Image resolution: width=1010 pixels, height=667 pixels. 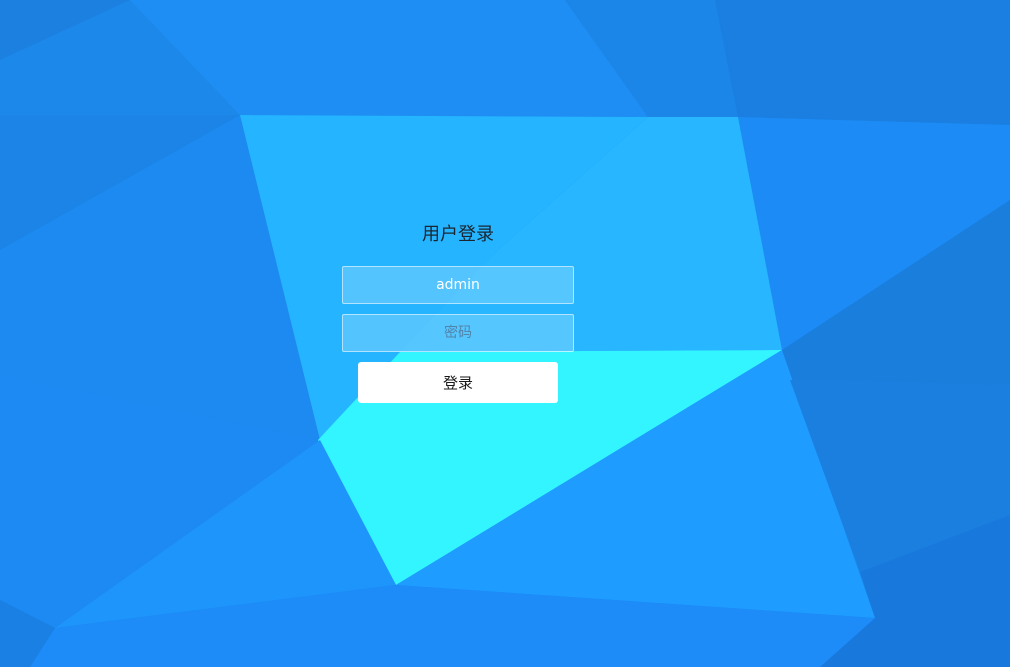 What do you see at coordinates (458, 285) in the screenshot?
I see `username-input` at bounding box center [458, 285].